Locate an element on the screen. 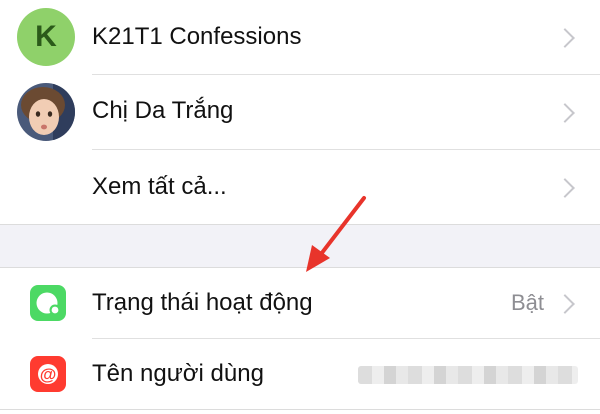  contact-name: K21T1 Confessions is located at coordinates (197, 36).